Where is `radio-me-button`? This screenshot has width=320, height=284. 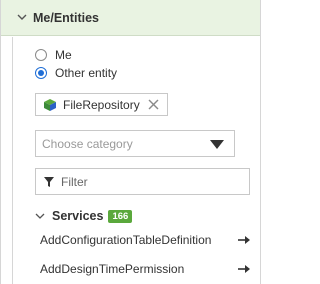 radio-me-button is located at coordinates (41, 55).